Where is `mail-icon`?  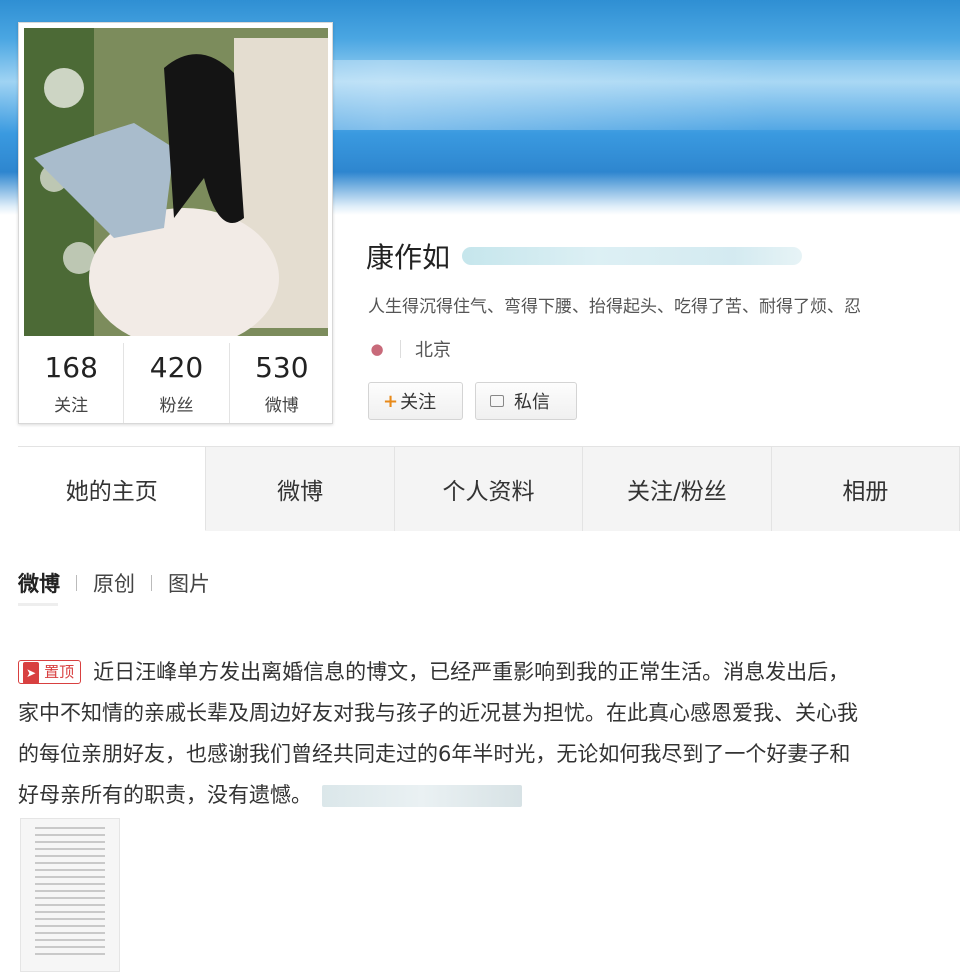 mail-icon is located at coordinates (497, 401).